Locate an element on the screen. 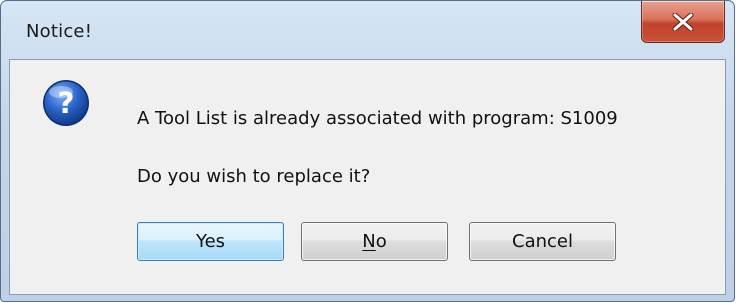  no-label-rest: o is located at coordinates (381, 241).